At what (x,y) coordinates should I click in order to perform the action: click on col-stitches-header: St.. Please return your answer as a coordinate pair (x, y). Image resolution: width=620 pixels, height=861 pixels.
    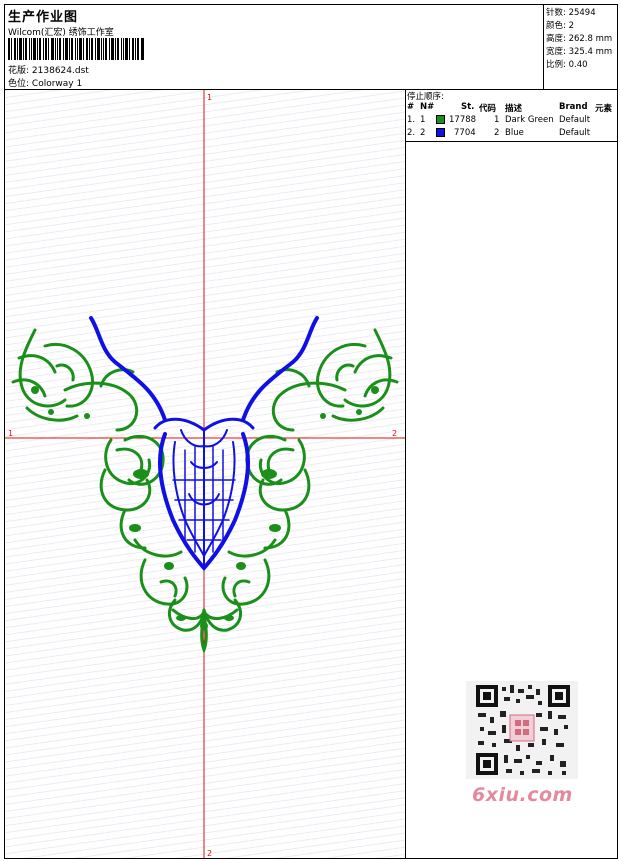
    Looking at the image, I should click on (468, 107).